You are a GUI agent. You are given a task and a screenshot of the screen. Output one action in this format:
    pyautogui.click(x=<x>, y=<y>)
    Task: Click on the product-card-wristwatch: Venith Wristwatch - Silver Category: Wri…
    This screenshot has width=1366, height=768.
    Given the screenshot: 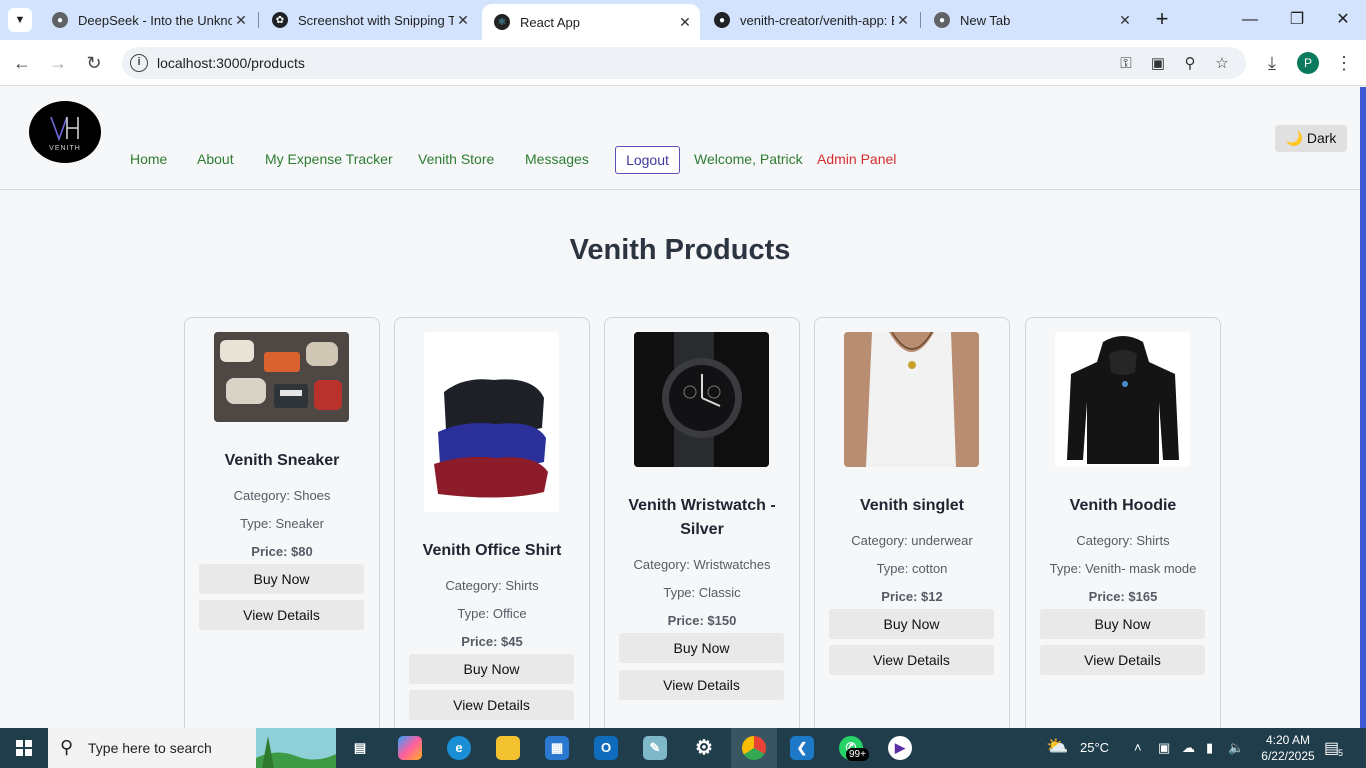 What is the action you would take?
    pyautogui.click(x=702, y=522)
    